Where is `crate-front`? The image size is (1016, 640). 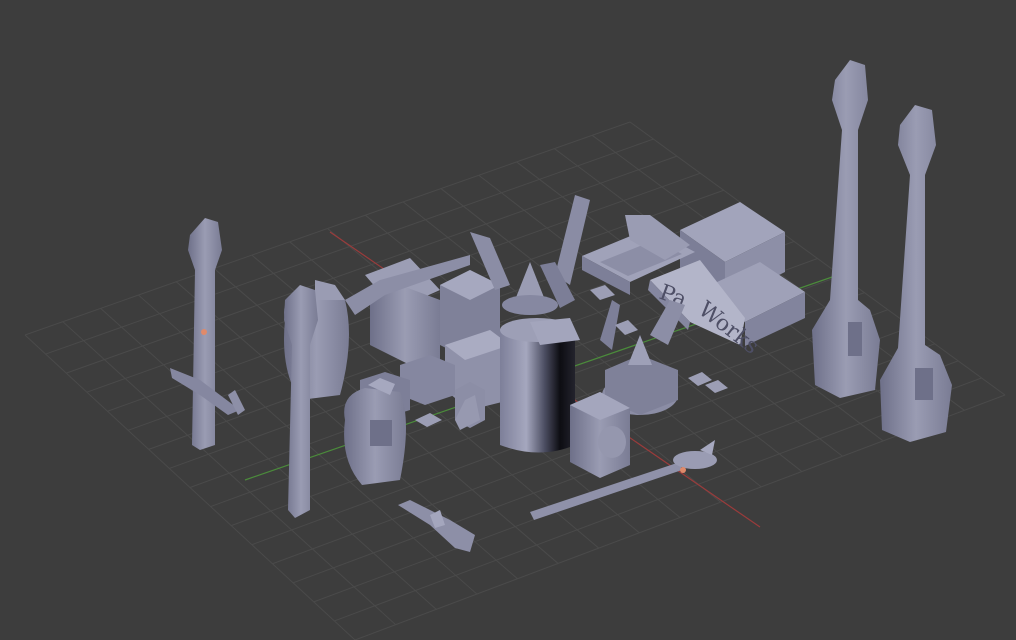 crate-front is located at coordinates (600, 435).